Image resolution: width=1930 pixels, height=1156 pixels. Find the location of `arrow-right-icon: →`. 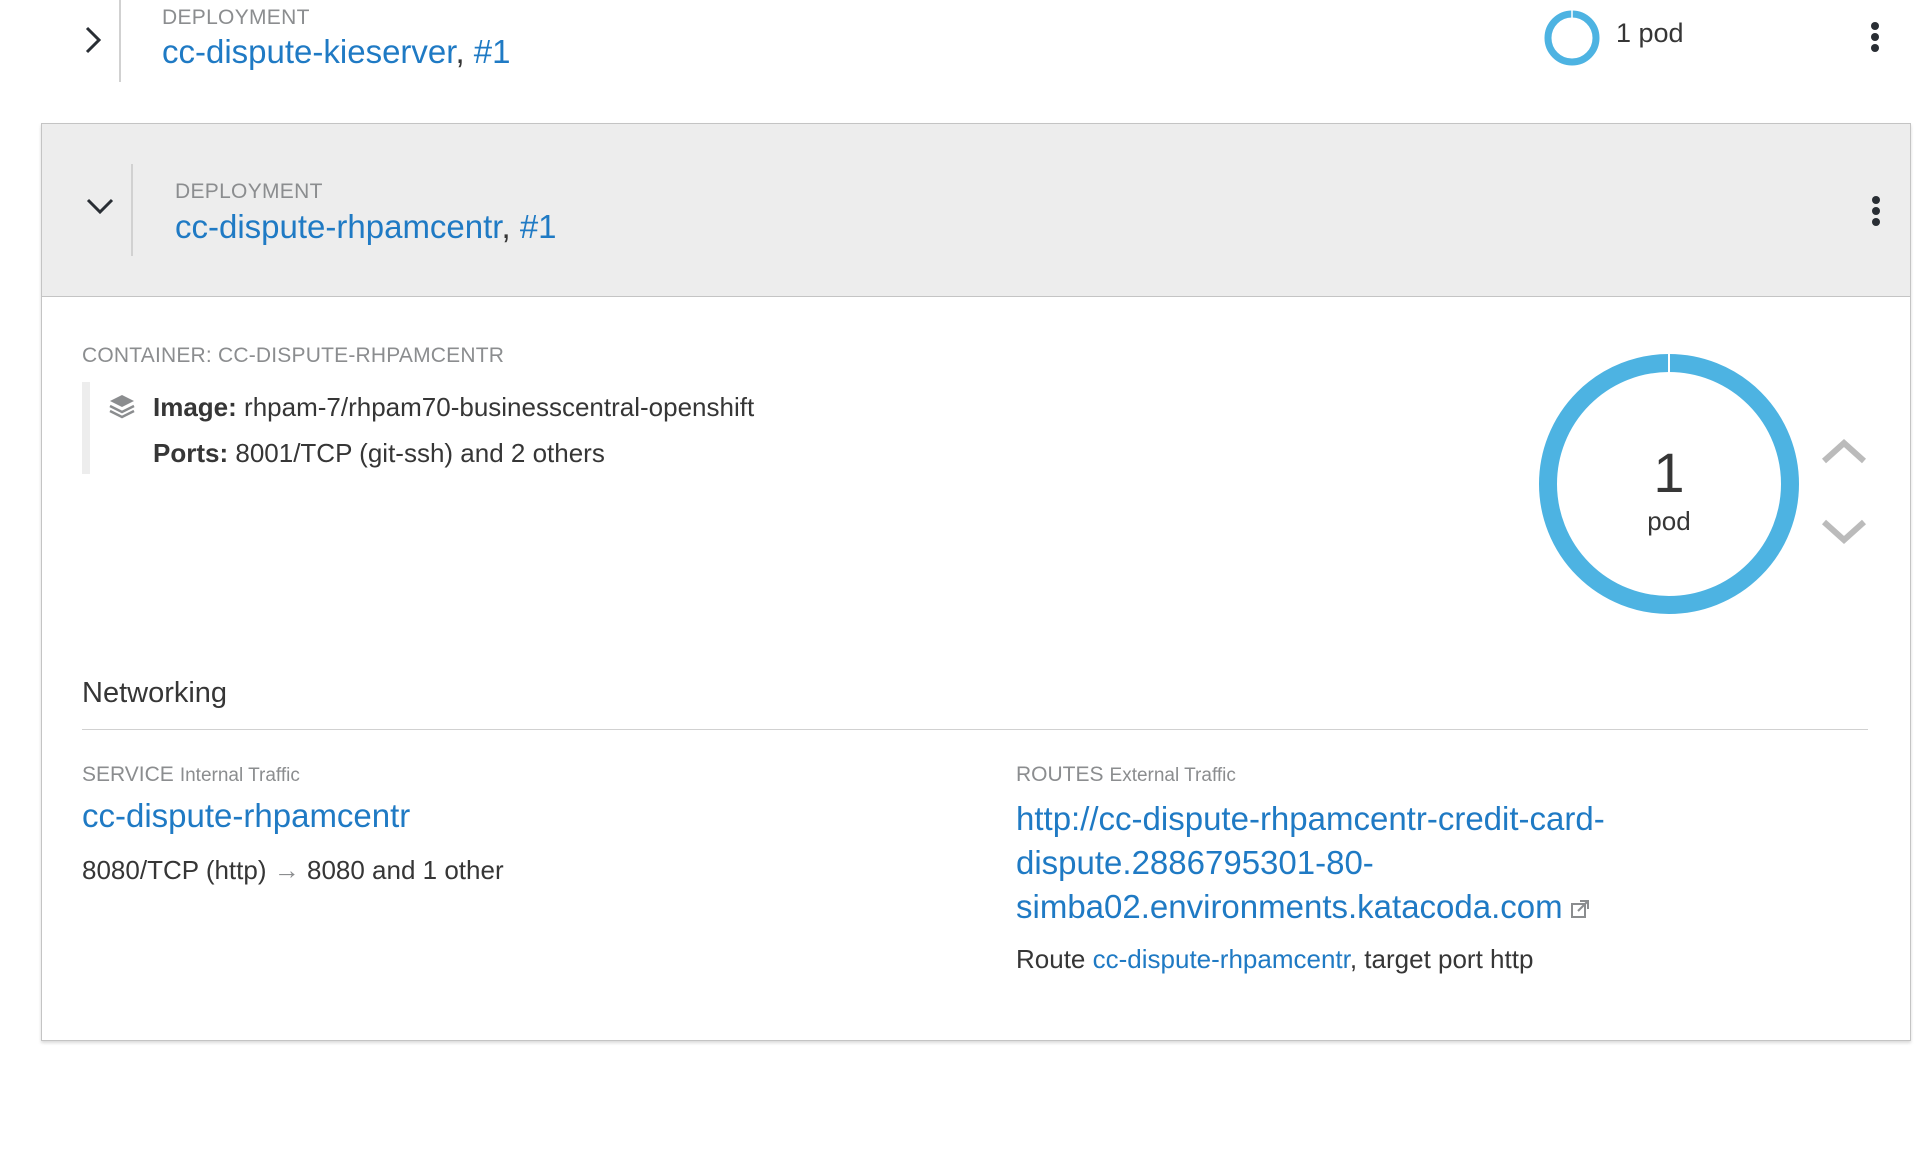

arrow-right-icon: → is located at coordinates (286, 870).